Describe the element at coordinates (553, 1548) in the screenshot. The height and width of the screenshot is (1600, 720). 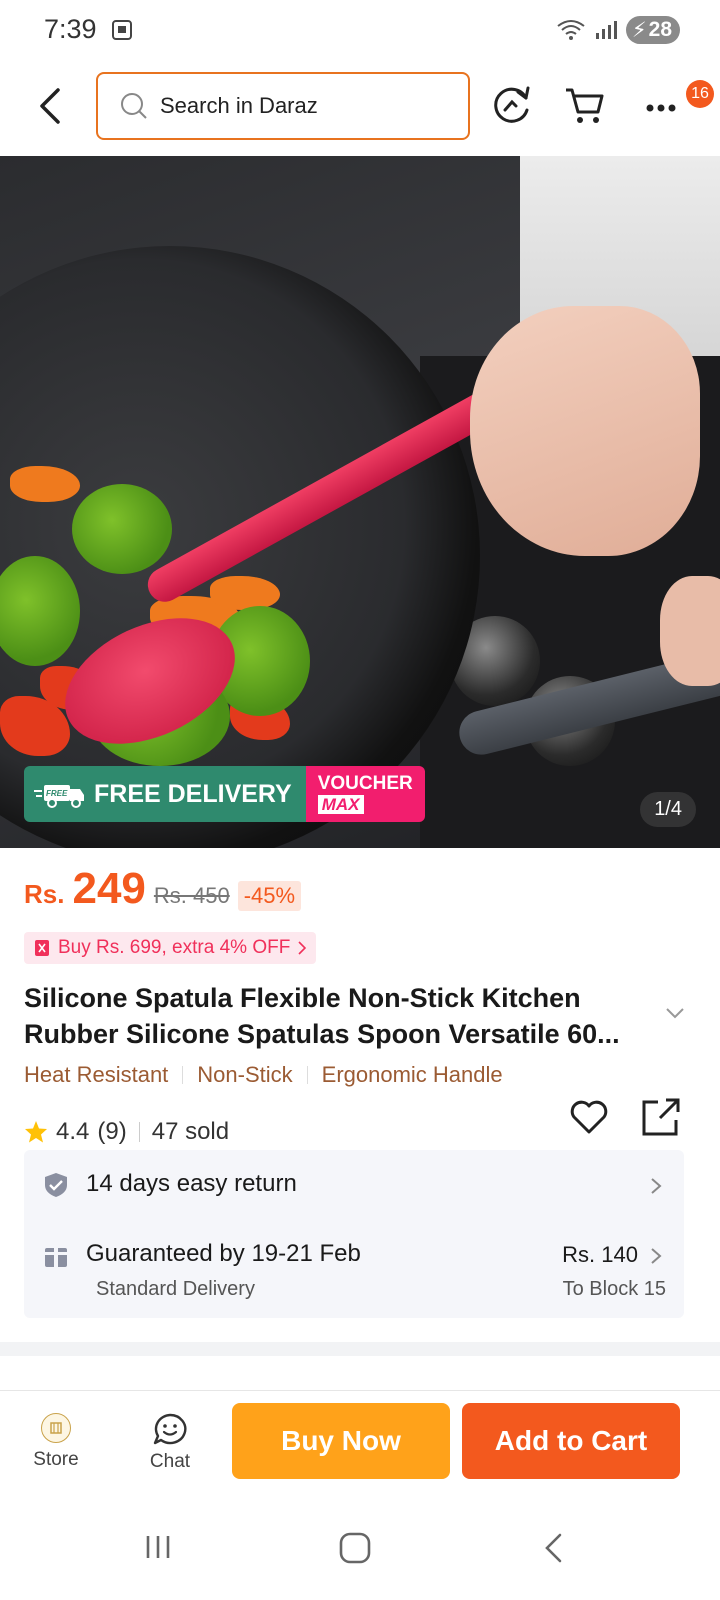
I see `system-back-icon` at that location.